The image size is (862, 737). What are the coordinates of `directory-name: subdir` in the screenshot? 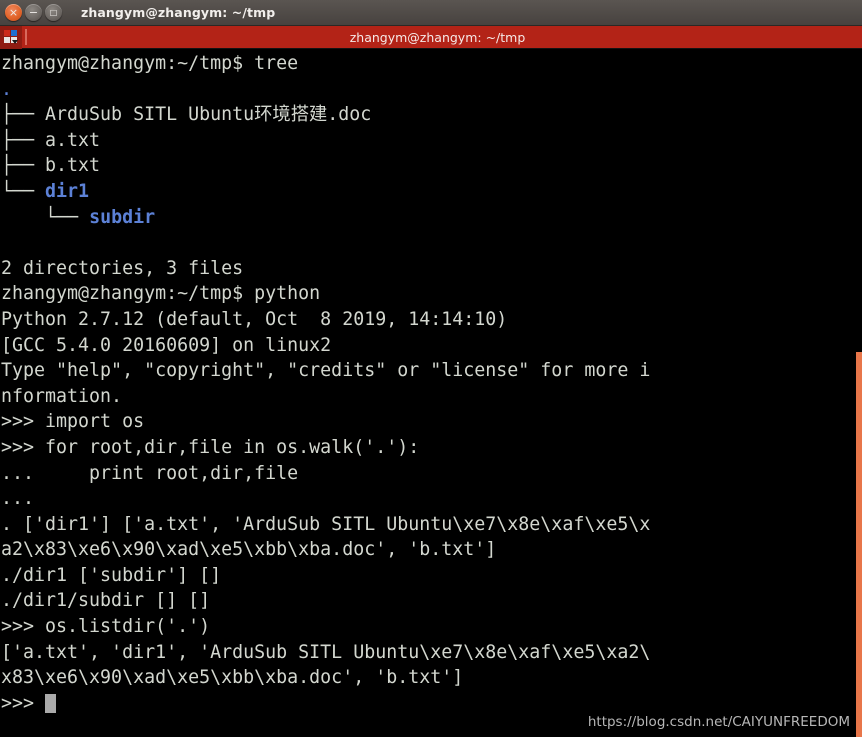 It's located at (122, 217).